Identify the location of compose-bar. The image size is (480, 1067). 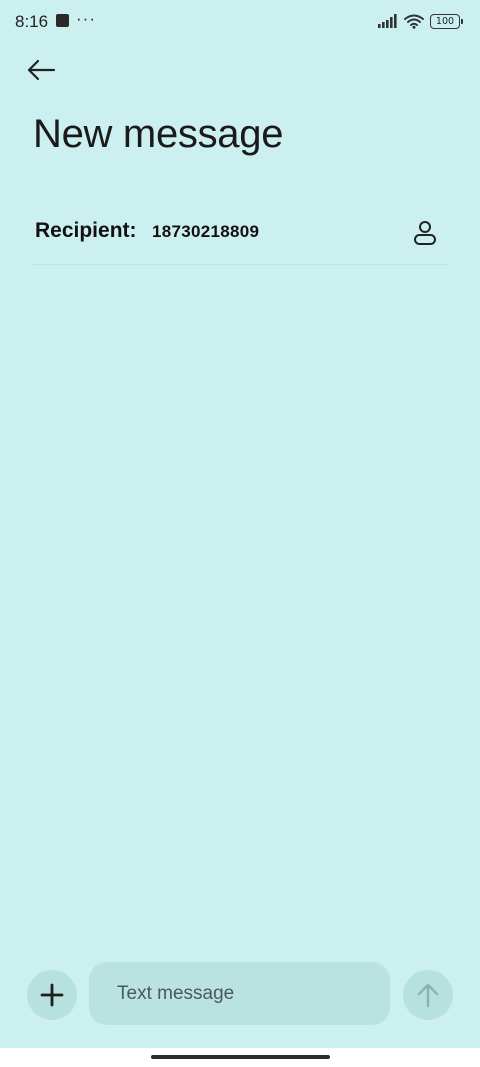
(240, 994).